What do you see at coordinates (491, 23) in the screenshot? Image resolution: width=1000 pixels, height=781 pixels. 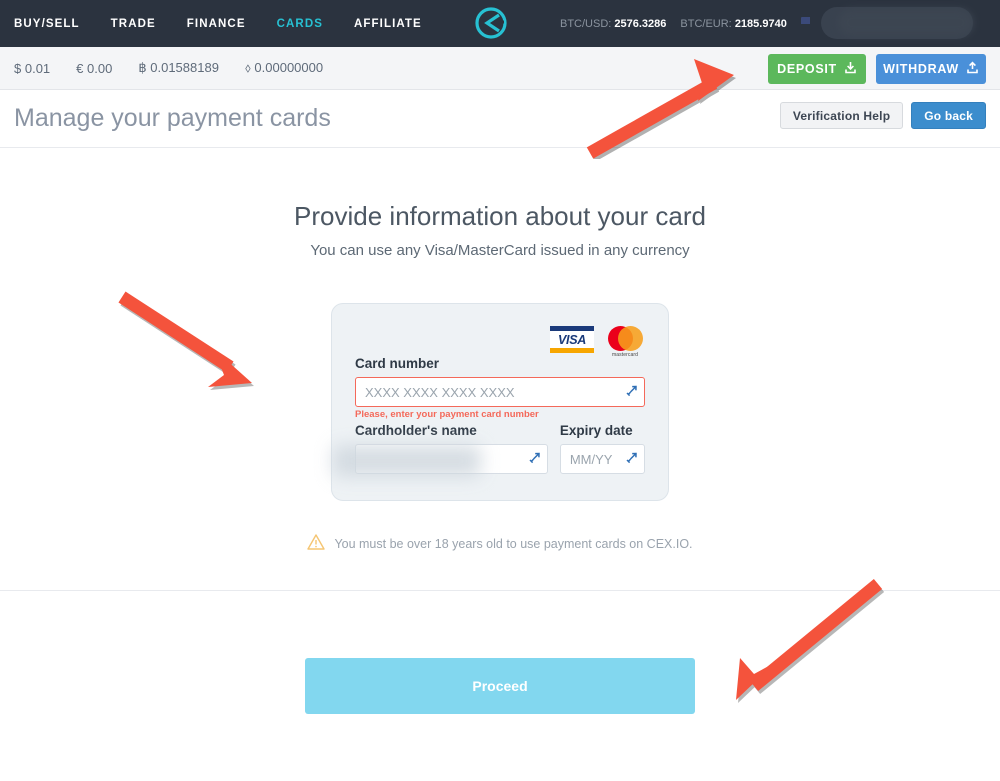 I see `cex-io-logo-icon` at bounding box center [491, 23].